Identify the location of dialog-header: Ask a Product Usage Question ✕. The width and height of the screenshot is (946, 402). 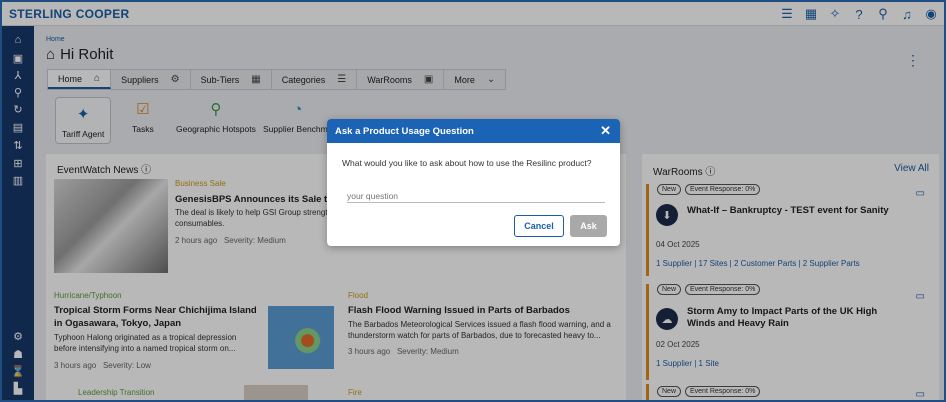
(473, 131).